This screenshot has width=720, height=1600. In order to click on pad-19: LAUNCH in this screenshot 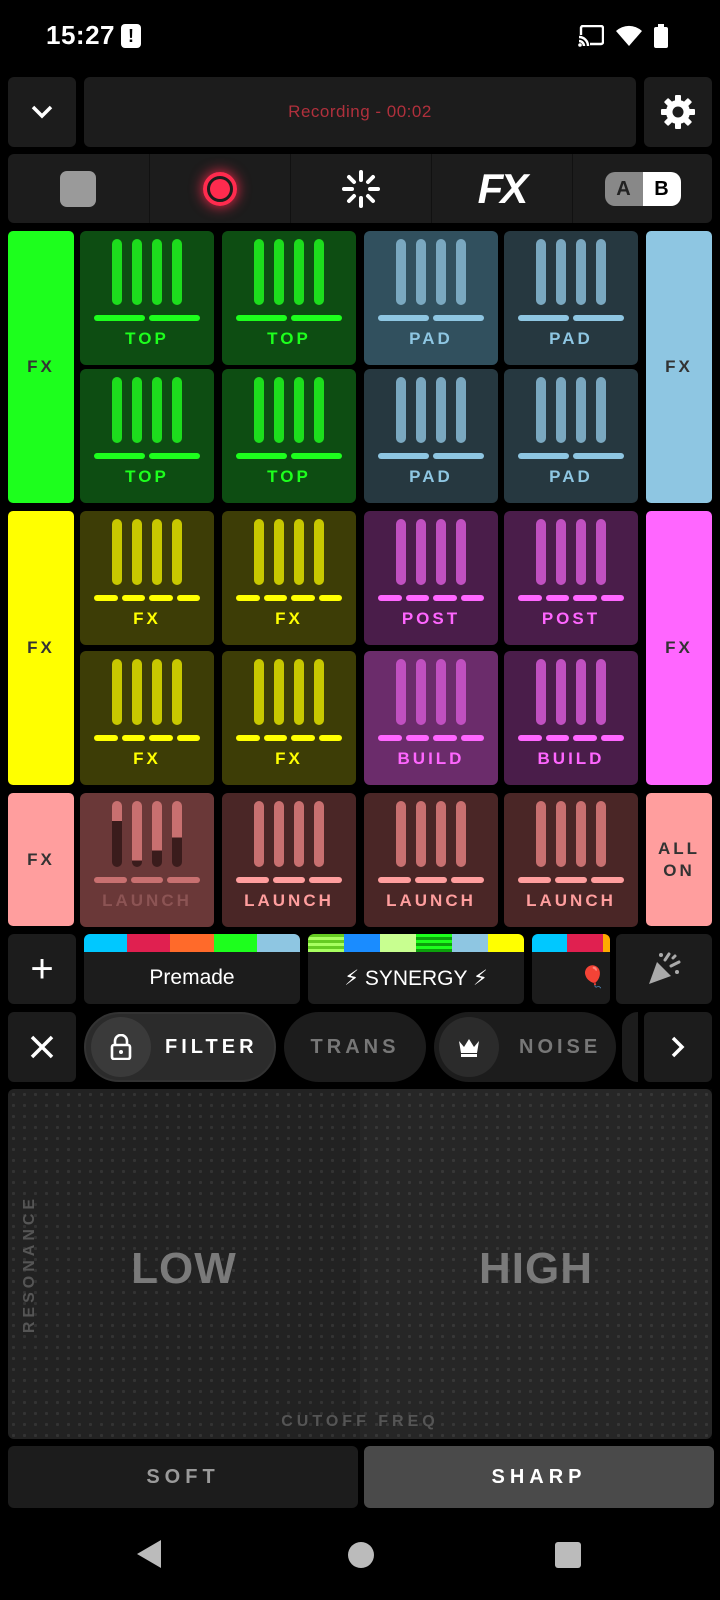, I will do `click(431, 860)`.